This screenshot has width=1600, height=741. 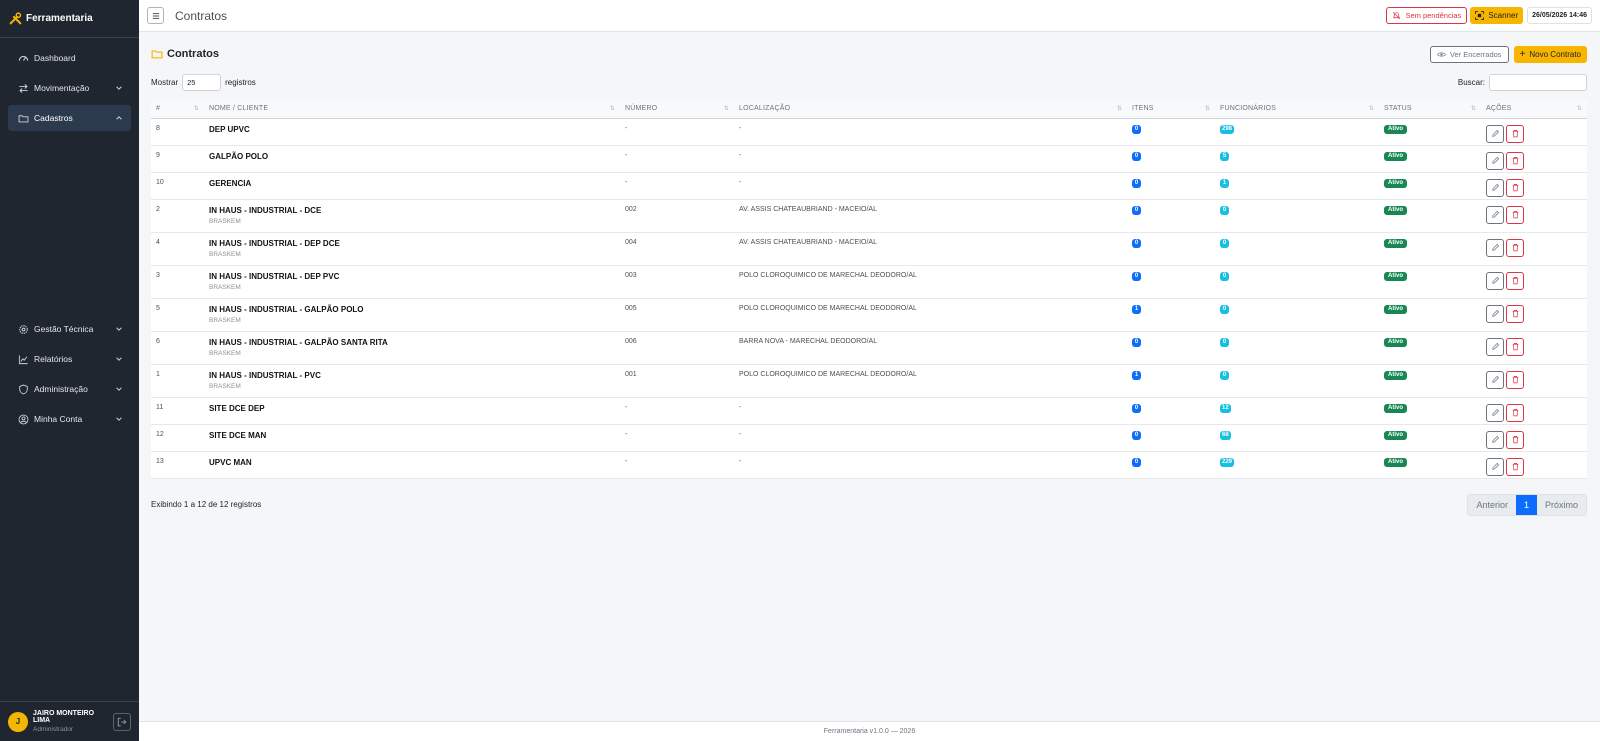 I want to click on show-label: Mostrar, so click(x=165, y=82).